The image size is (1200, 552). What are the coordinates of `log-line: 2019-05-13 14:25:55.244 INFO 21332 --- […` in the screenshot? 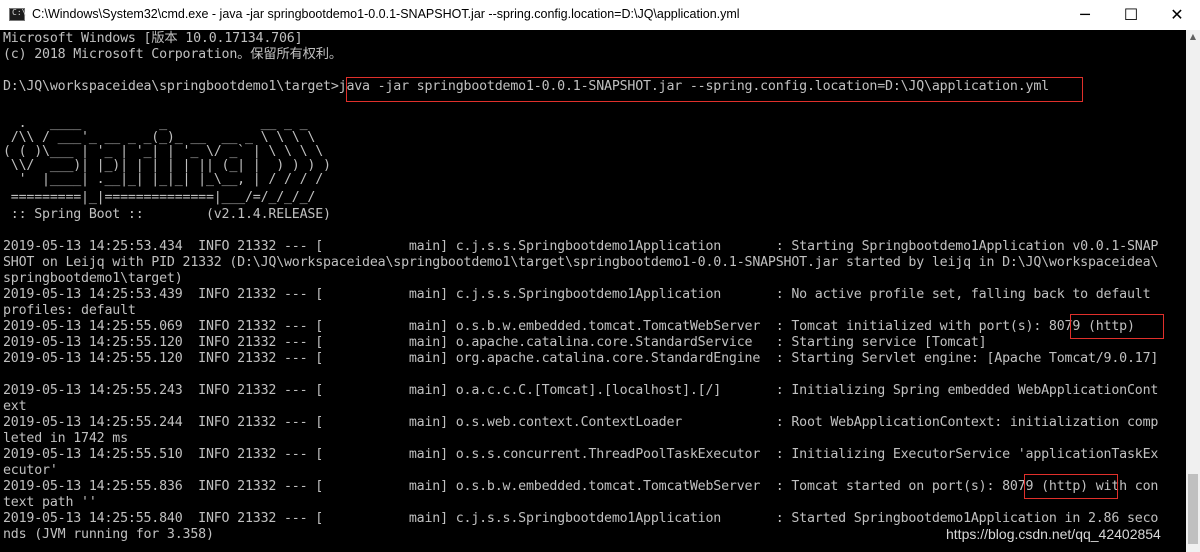 It's located at (581, 422).